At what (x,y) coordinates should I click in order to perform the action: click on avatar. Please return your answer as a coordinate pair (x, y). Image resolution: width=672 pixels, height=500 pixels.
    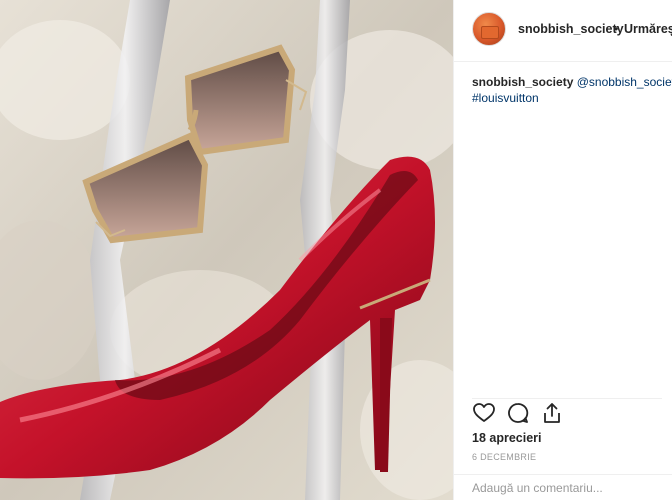
    Looking at the image, I should click on (489, 29).